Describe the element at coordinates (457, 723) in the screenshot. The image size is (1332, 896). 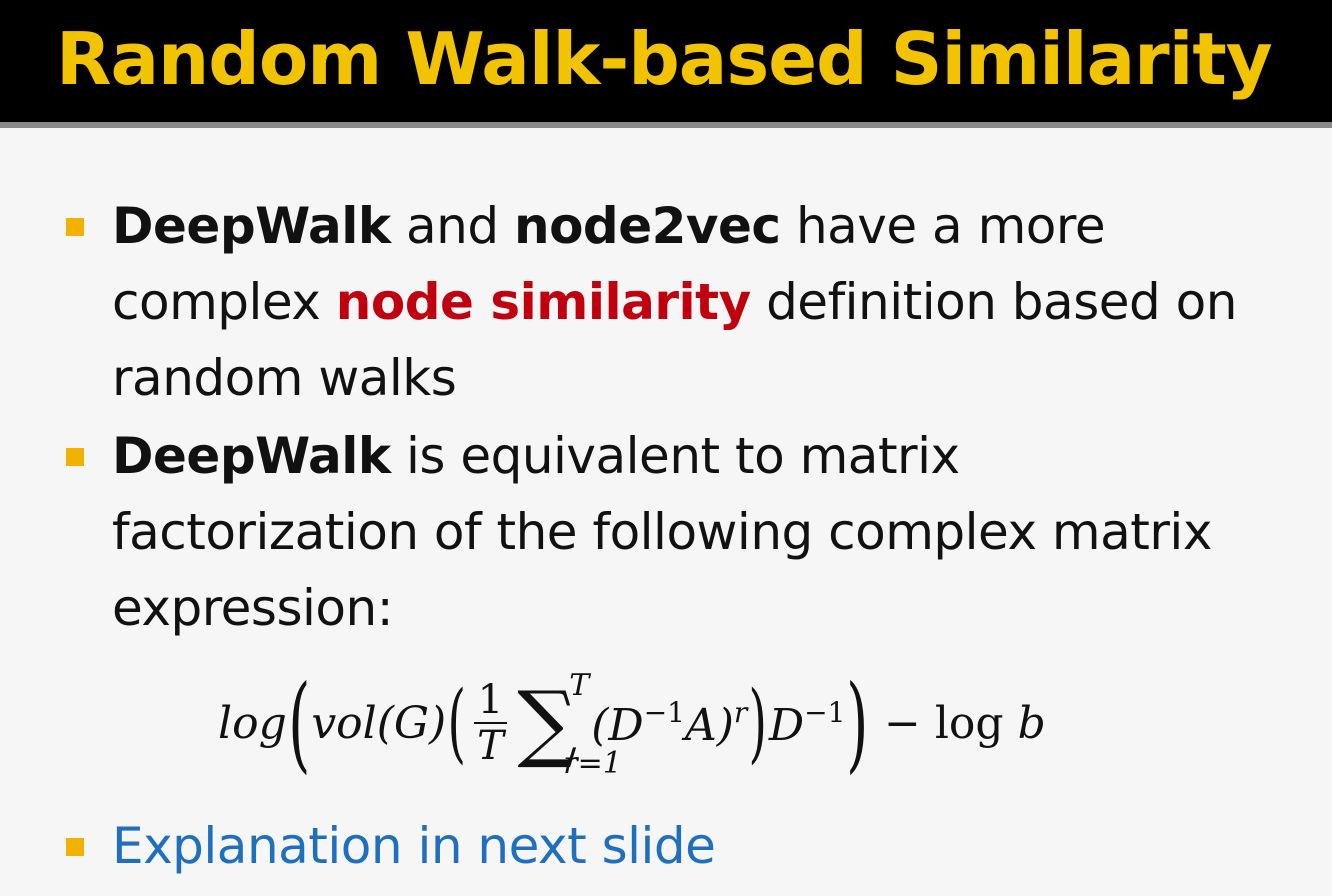
I see `formula-paren-open-2: (` at that location.